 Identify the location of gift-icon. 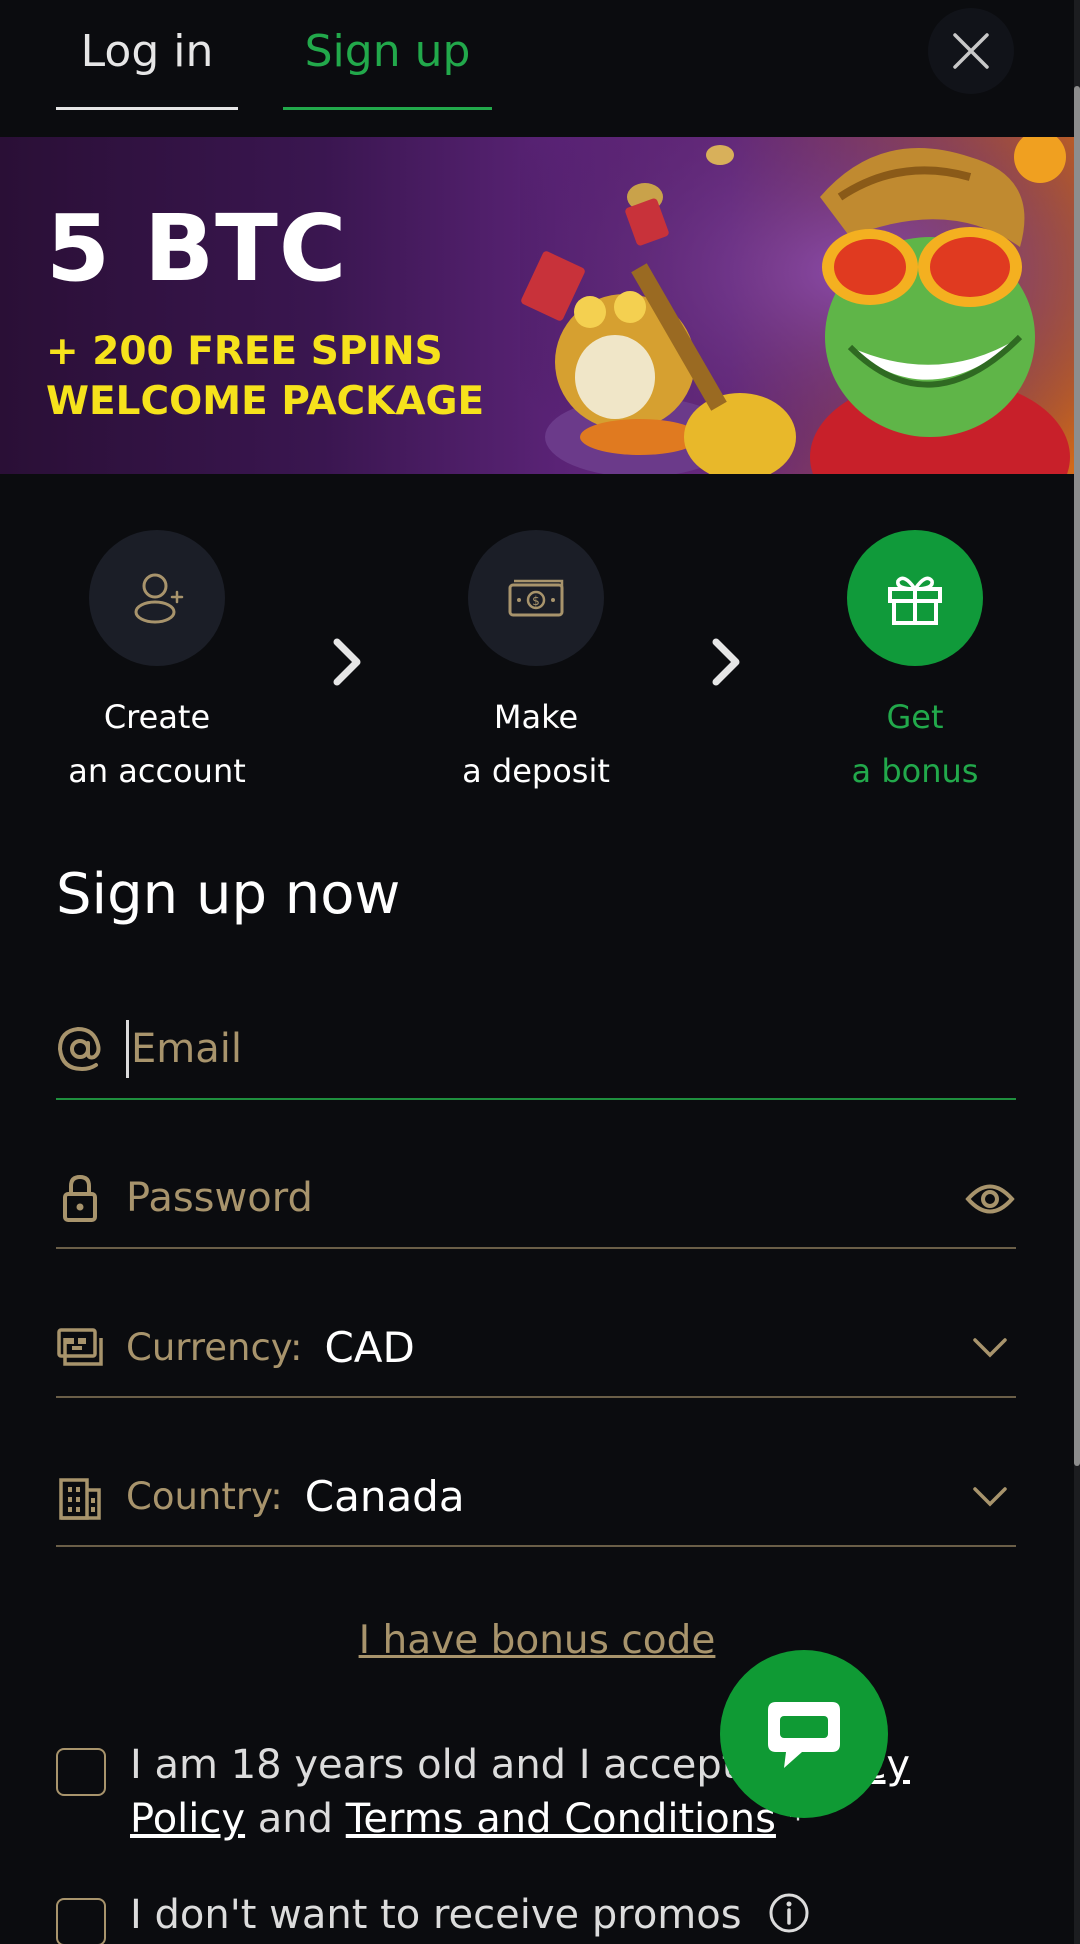
(915, 600).